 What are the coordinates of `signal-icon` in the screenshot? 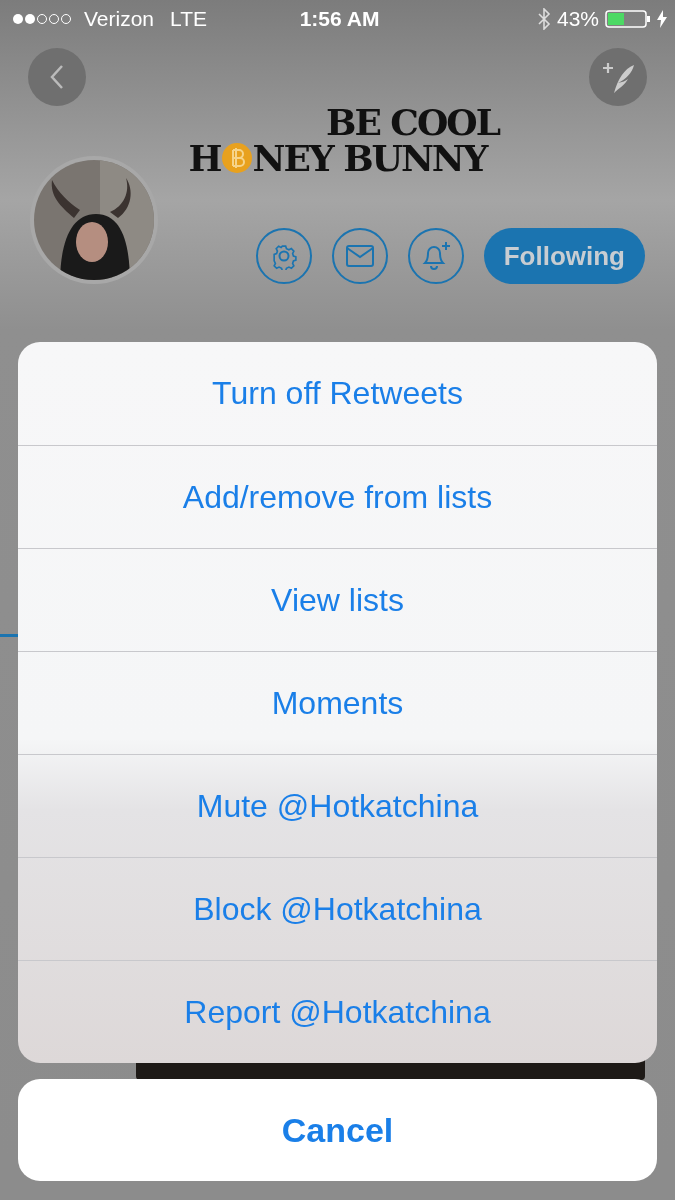 It's located at (43, 19).